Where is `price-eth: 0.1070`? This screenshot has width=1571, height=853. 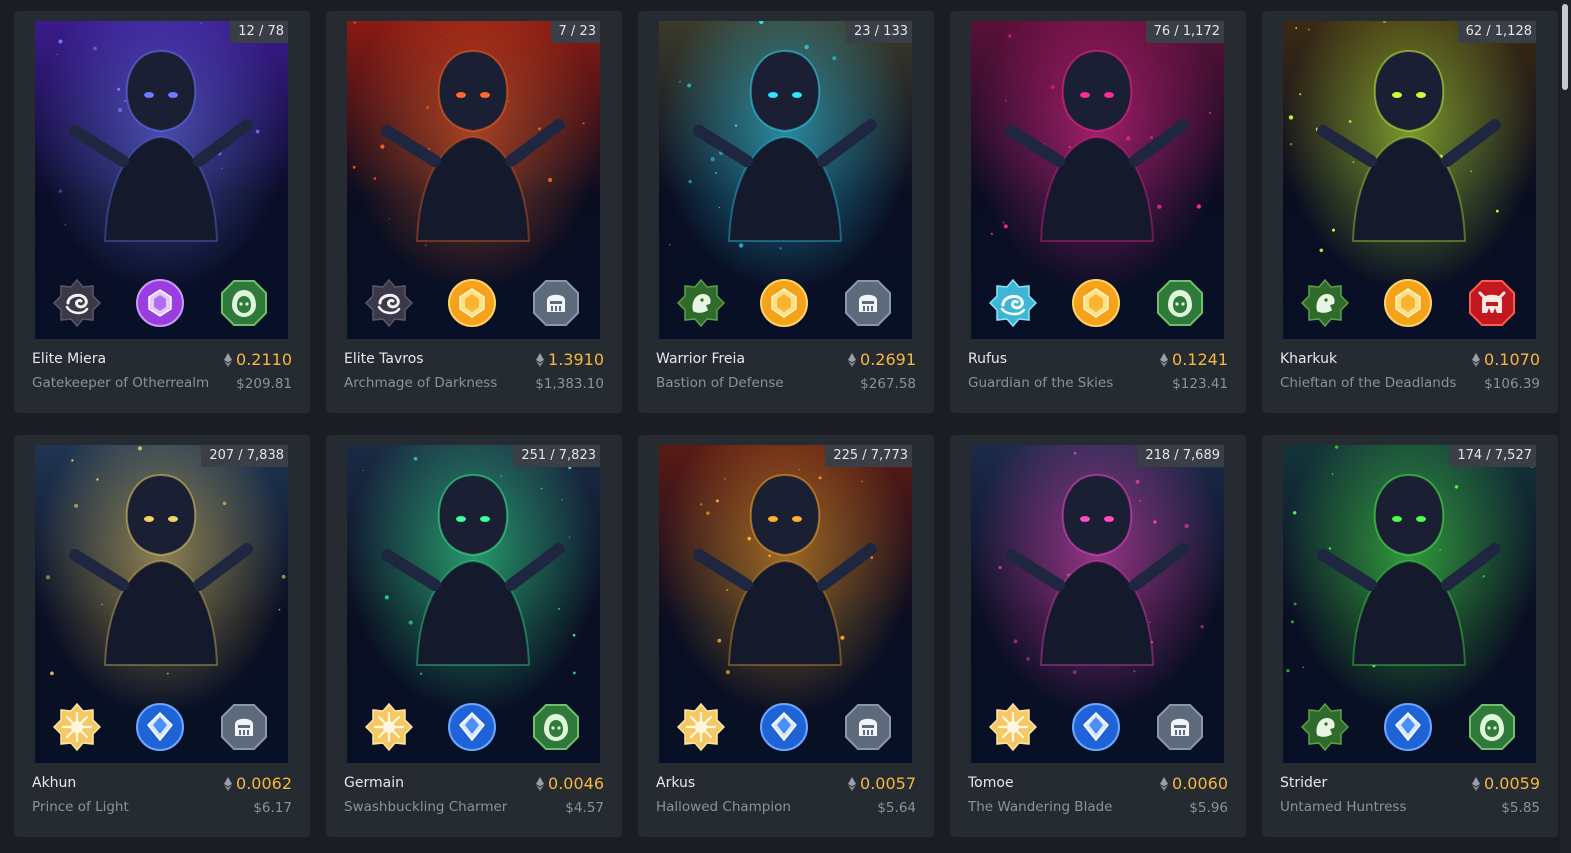 price-eth: 0.1070 is located at coordinates (1506, 359).